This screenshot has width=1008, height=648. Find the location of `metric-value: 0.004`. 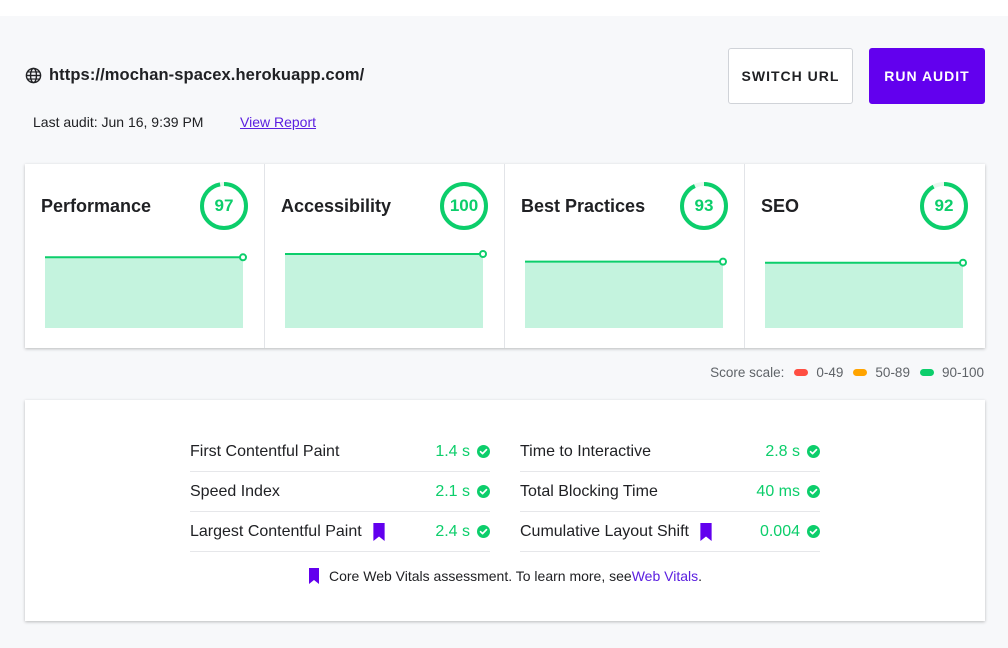

metric-value: 0.004 is located at coordinates (779, 531).